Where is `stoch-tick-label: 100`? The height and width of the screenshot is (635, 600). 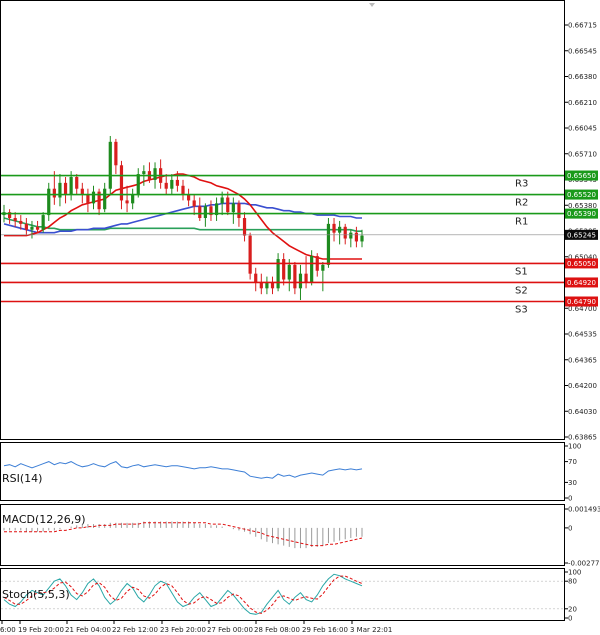
stoch-tick-label: 100 is located at coordinates (574, 573).